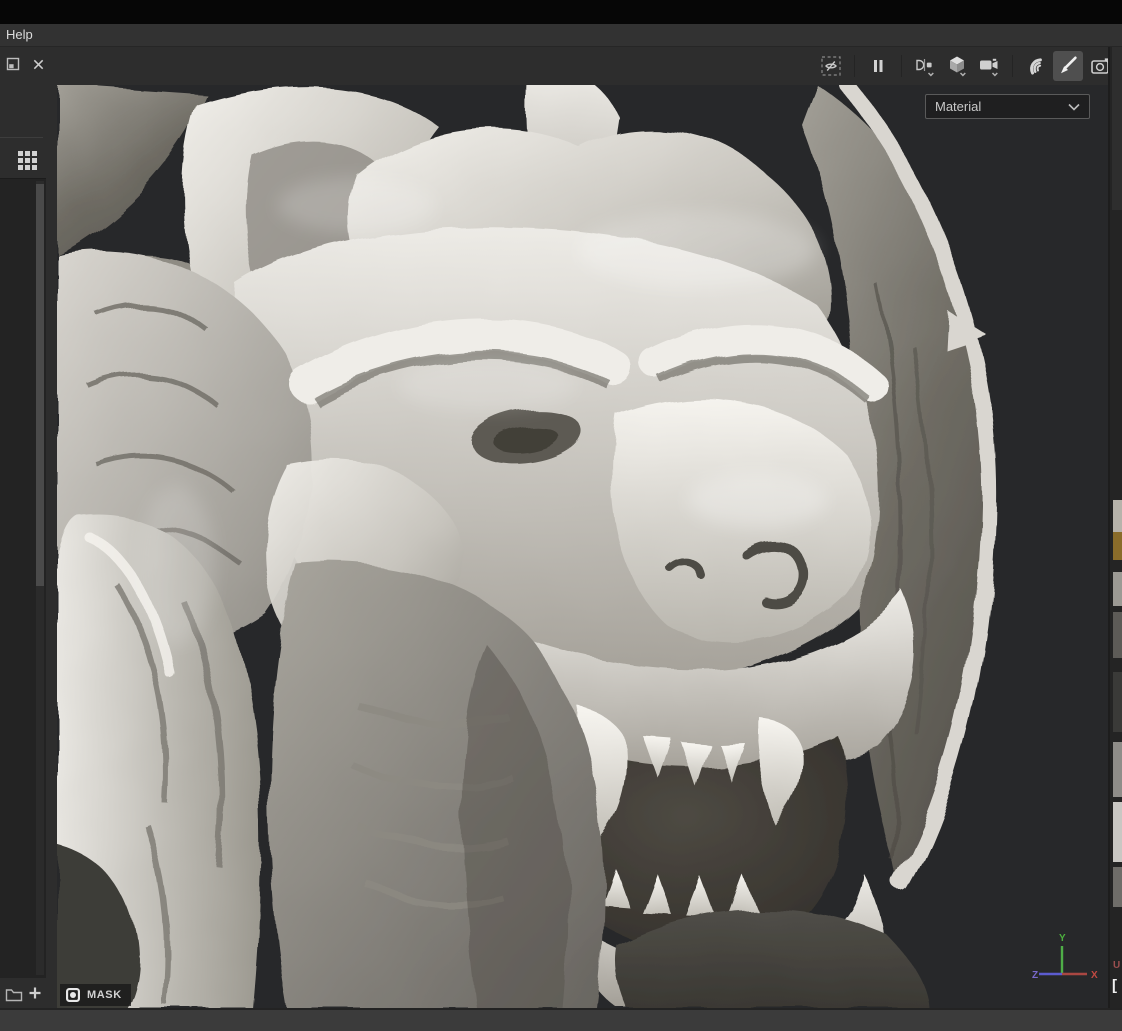 The image size is (1122, 1031). What do you see at coordinates (40, 385) in the screenshot?
I see `layers-scrollbar-thumb` at bounding box center [40, 385].